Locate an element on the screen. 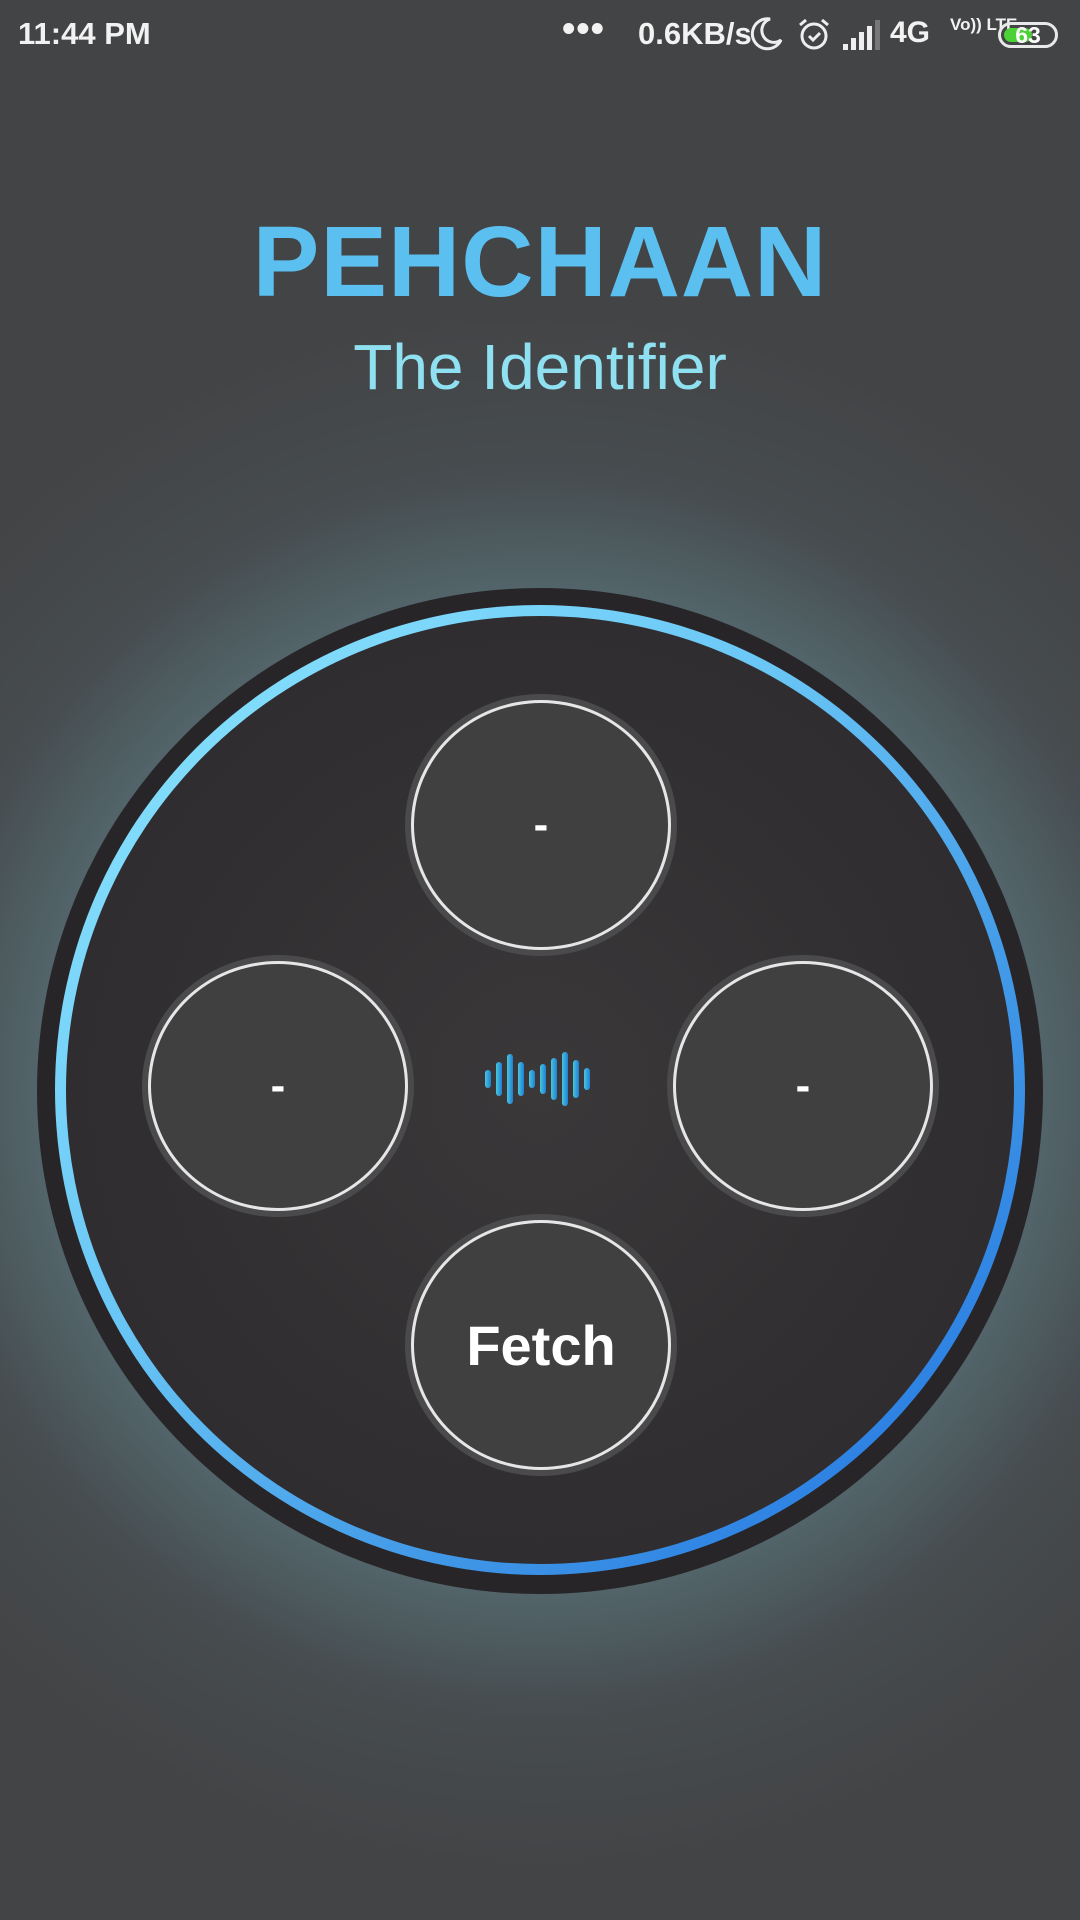 This screenshot has height=1920, width=1080. fetch-button-label: Fetch is located at coordinates (541, 1345).